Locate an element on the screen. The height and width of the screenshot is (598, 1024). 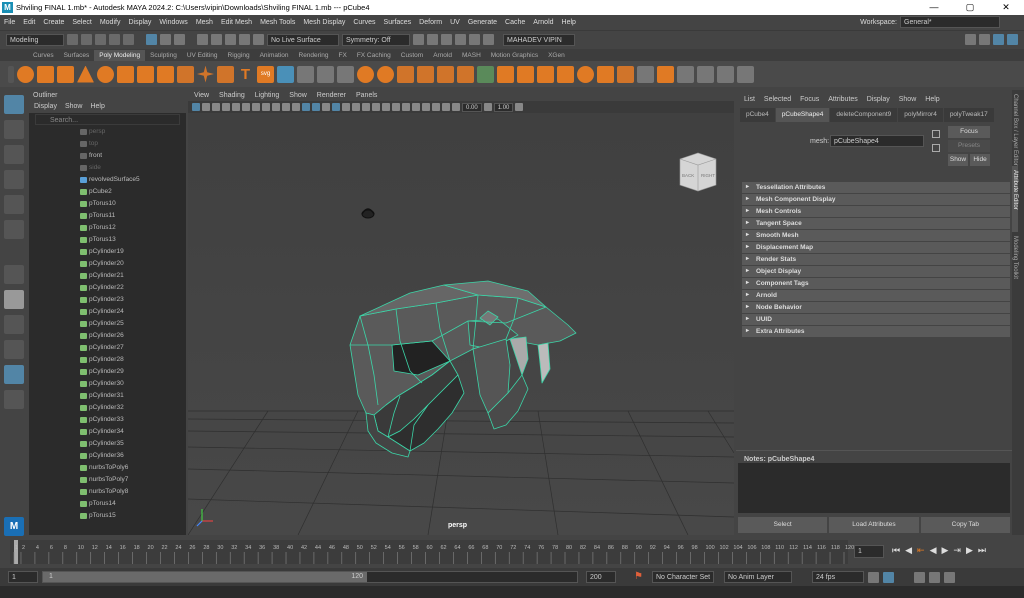
outliner-menu-display: Display is located at coordinates (45, 107).